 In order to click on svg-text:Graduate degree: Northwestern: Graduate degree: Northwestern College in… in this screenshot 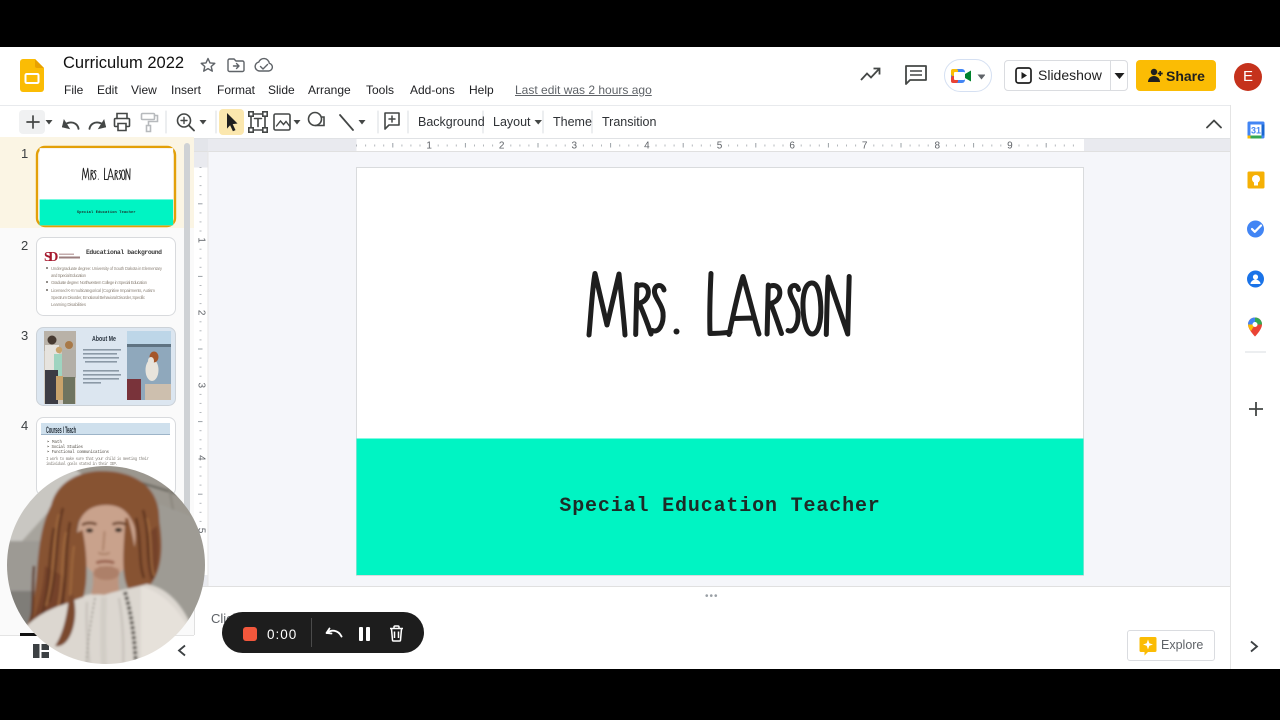, I will do `click(99, 282)`.